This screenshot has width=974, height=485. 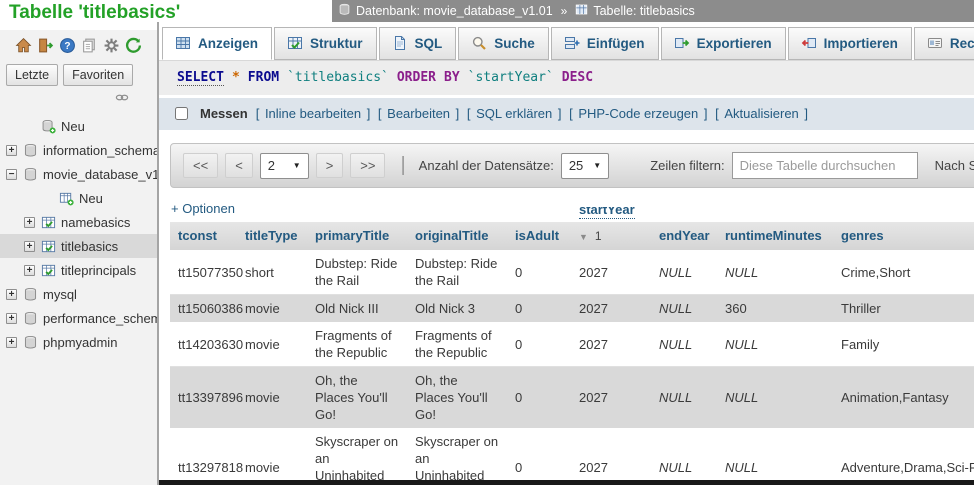 What do you see at coordinates (284, 165) in the screenshot?
I see `page-select: 2 ▼` at bounding box center [284, 165].